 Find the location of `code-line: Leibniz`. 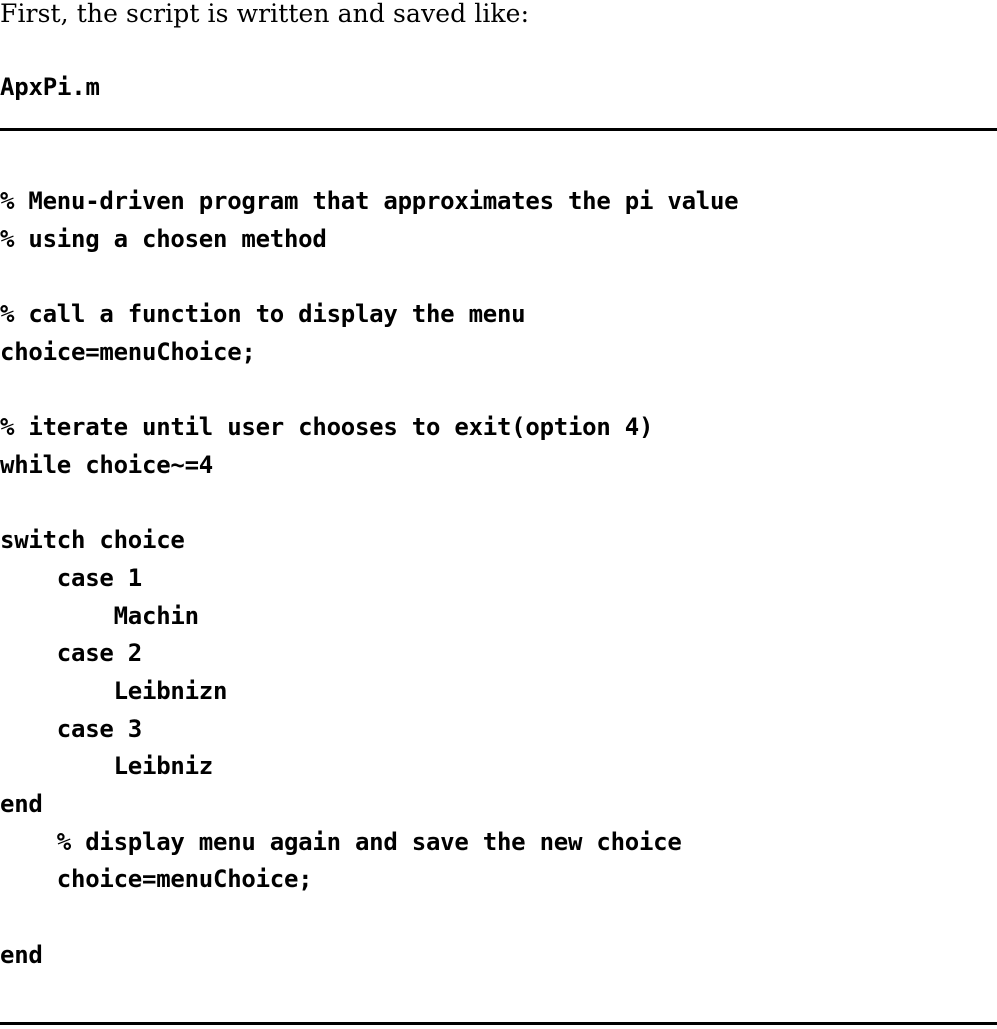

code-line: Leibniz is located at coordinates (107, 766).